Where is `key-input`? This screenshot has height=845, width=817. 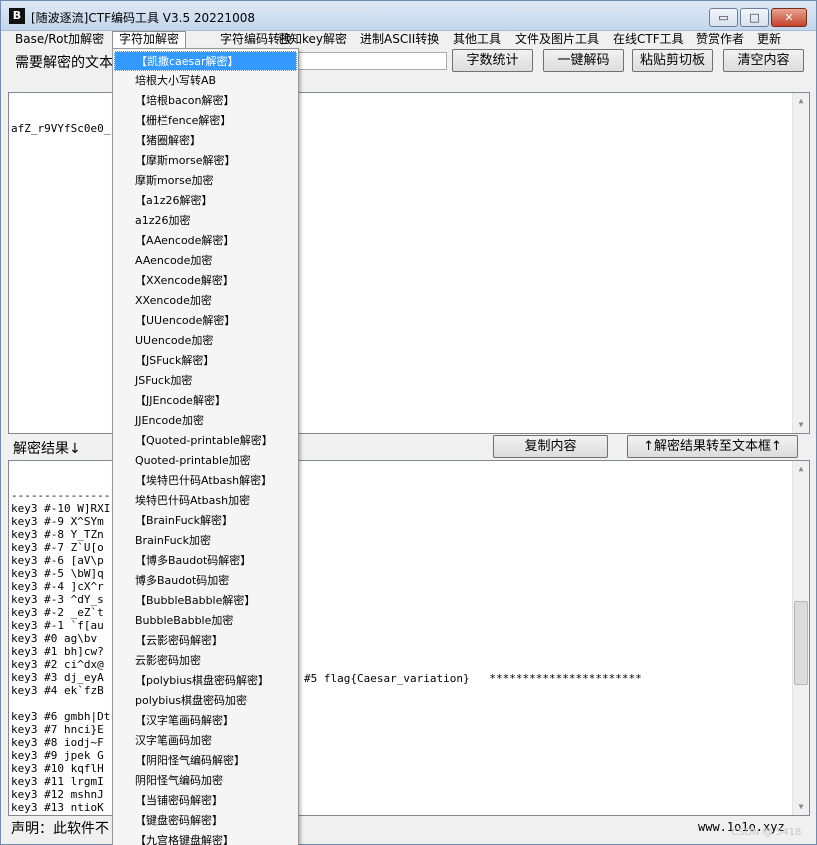 key-input is located at coordinates (372, 61).